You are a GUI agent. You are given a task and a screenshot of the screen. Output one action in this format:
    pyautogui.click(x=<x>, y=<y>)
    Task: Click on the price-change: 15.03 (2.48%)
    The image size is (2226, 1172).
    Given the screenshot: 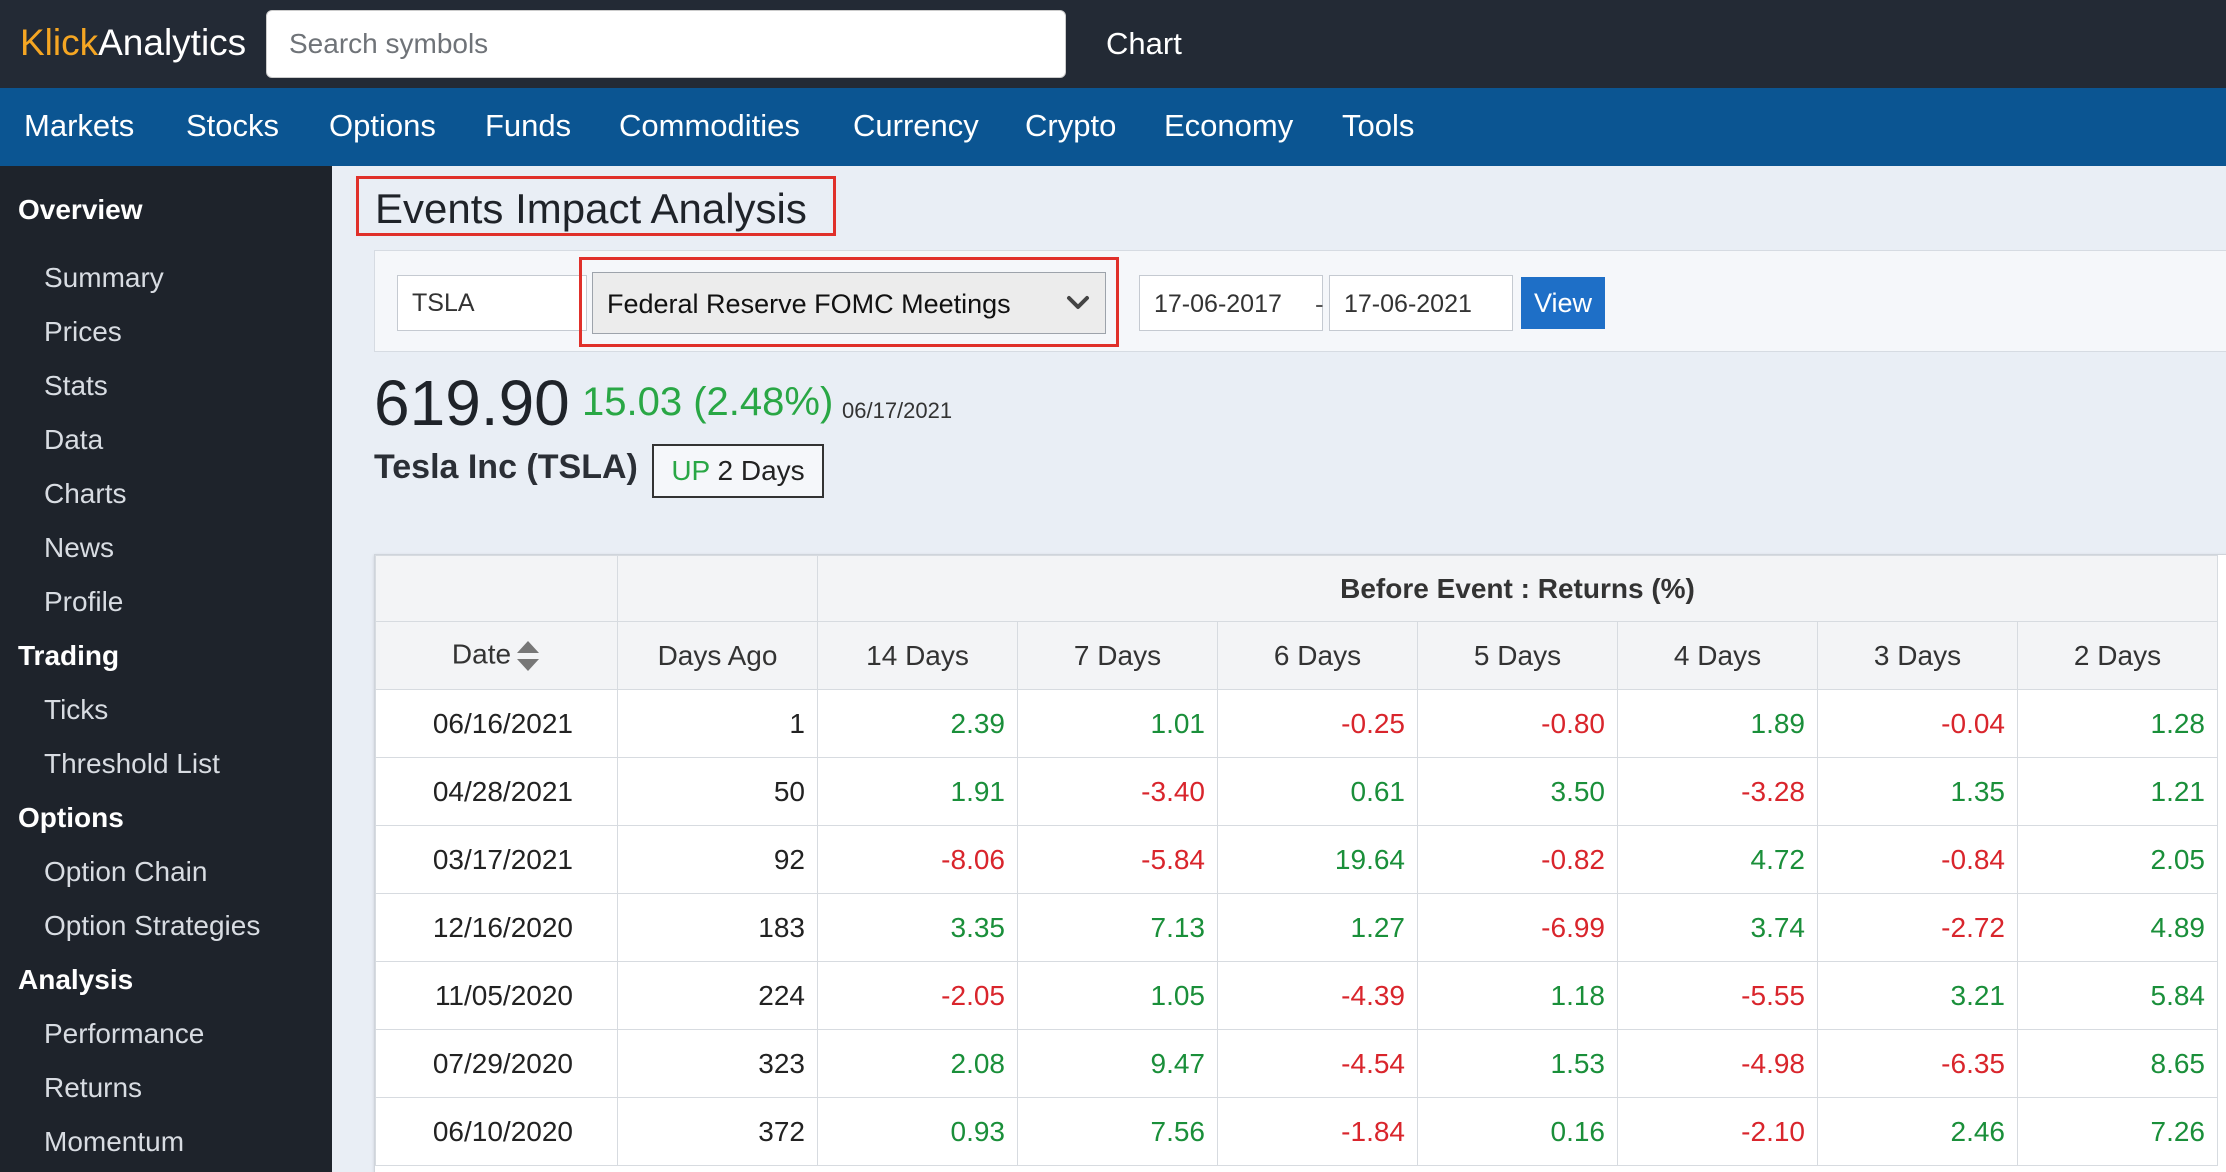 What is the action you would take?
    pyautogui.click(x=708, y=402)
    